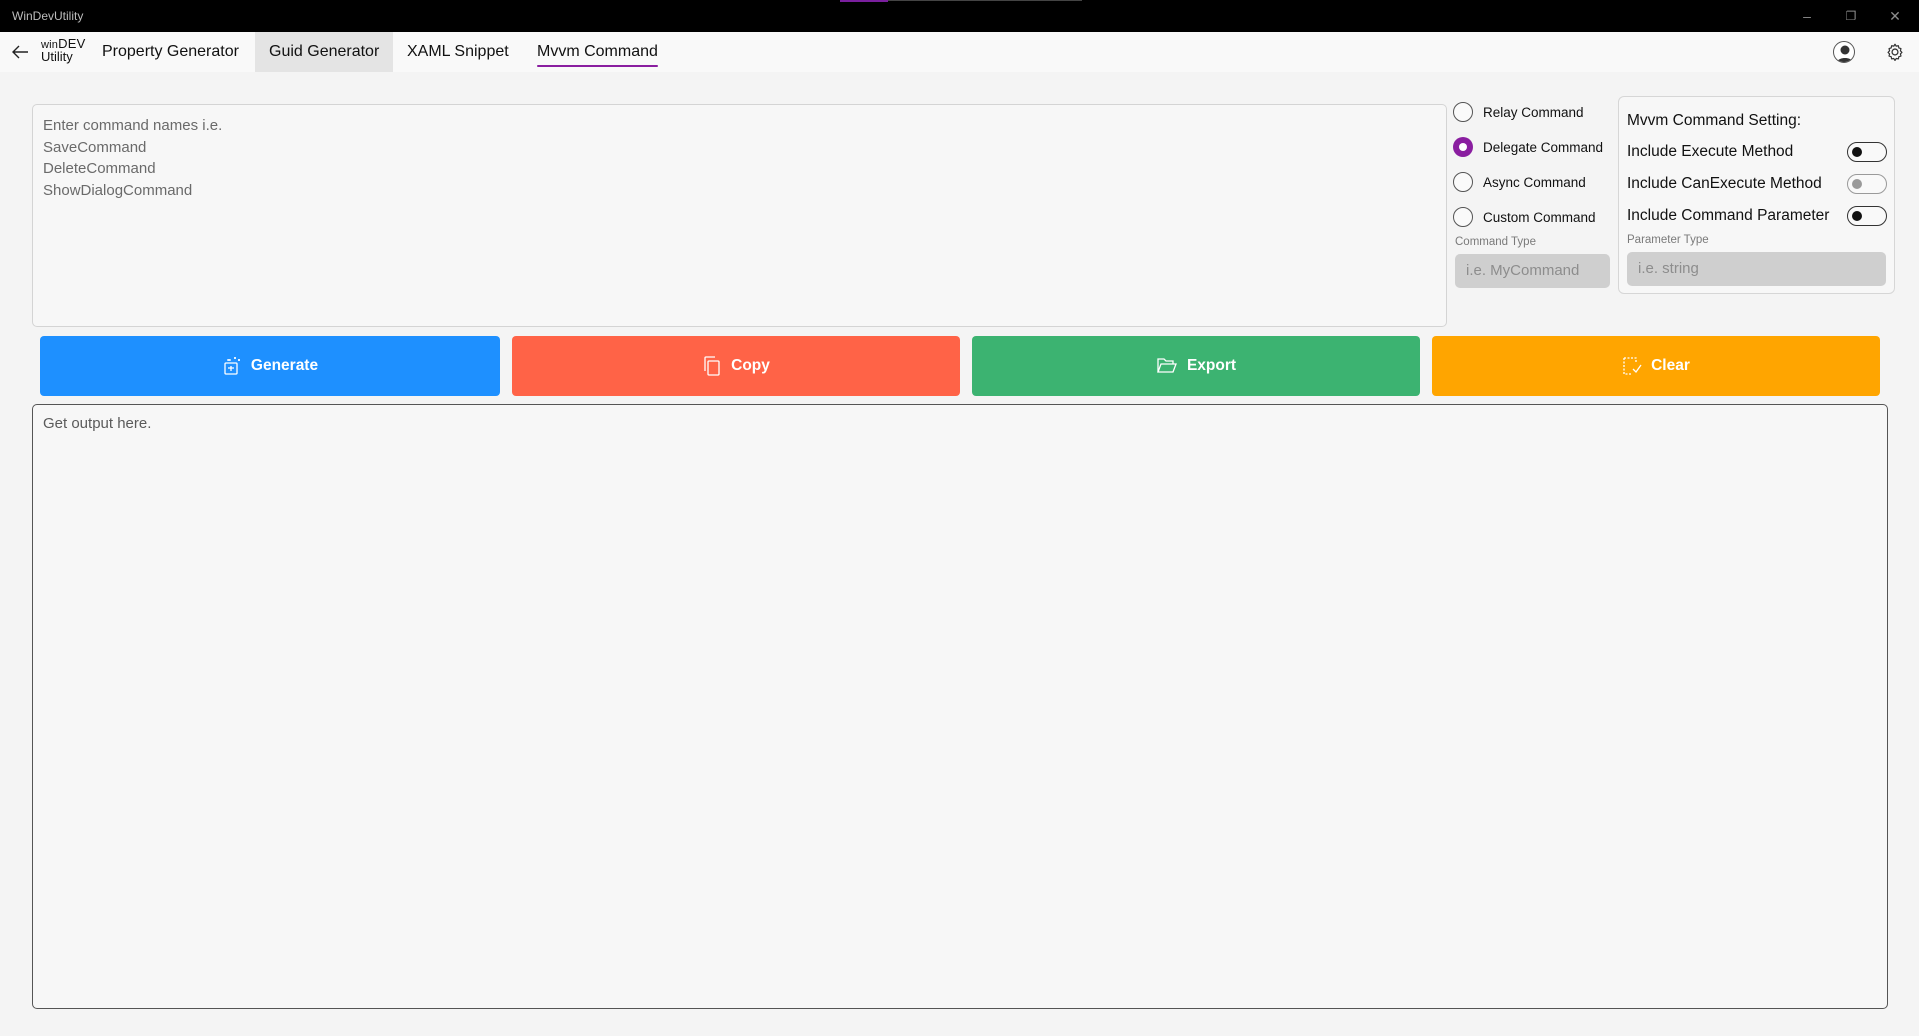 This screenshot has height=1036, width=1919. I want to click on generate-button: Generate, so click(270, 366).